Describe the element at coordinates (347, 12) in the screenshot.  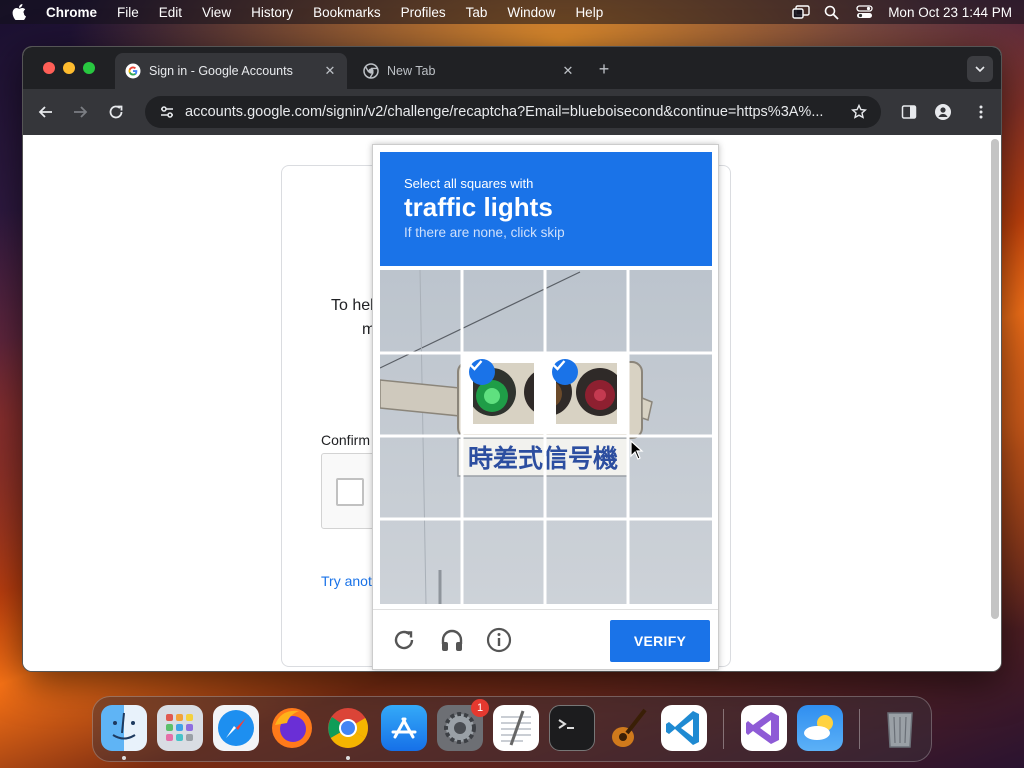
I see `menu-bookmarks: Bookmarks` at that location.